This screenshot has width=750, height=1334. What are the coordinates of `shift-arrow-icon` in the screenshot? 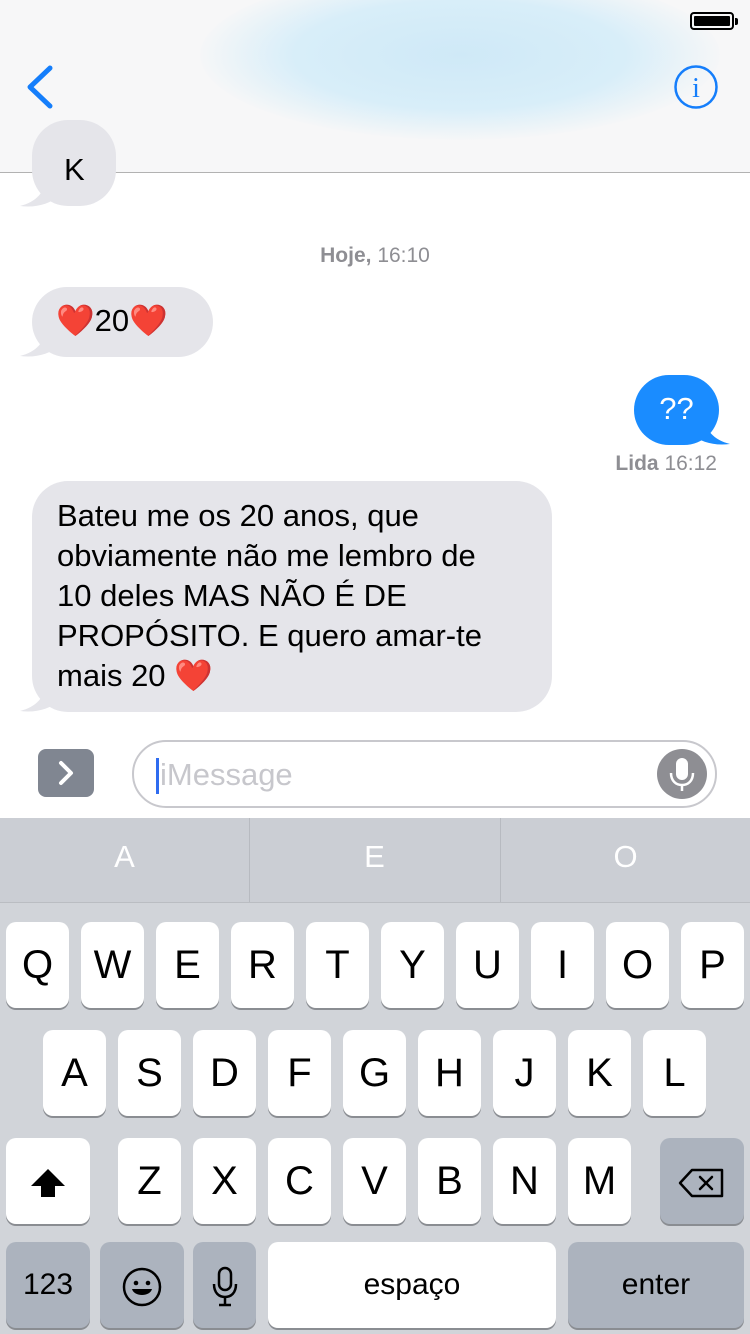 It's located at (48, 1183).